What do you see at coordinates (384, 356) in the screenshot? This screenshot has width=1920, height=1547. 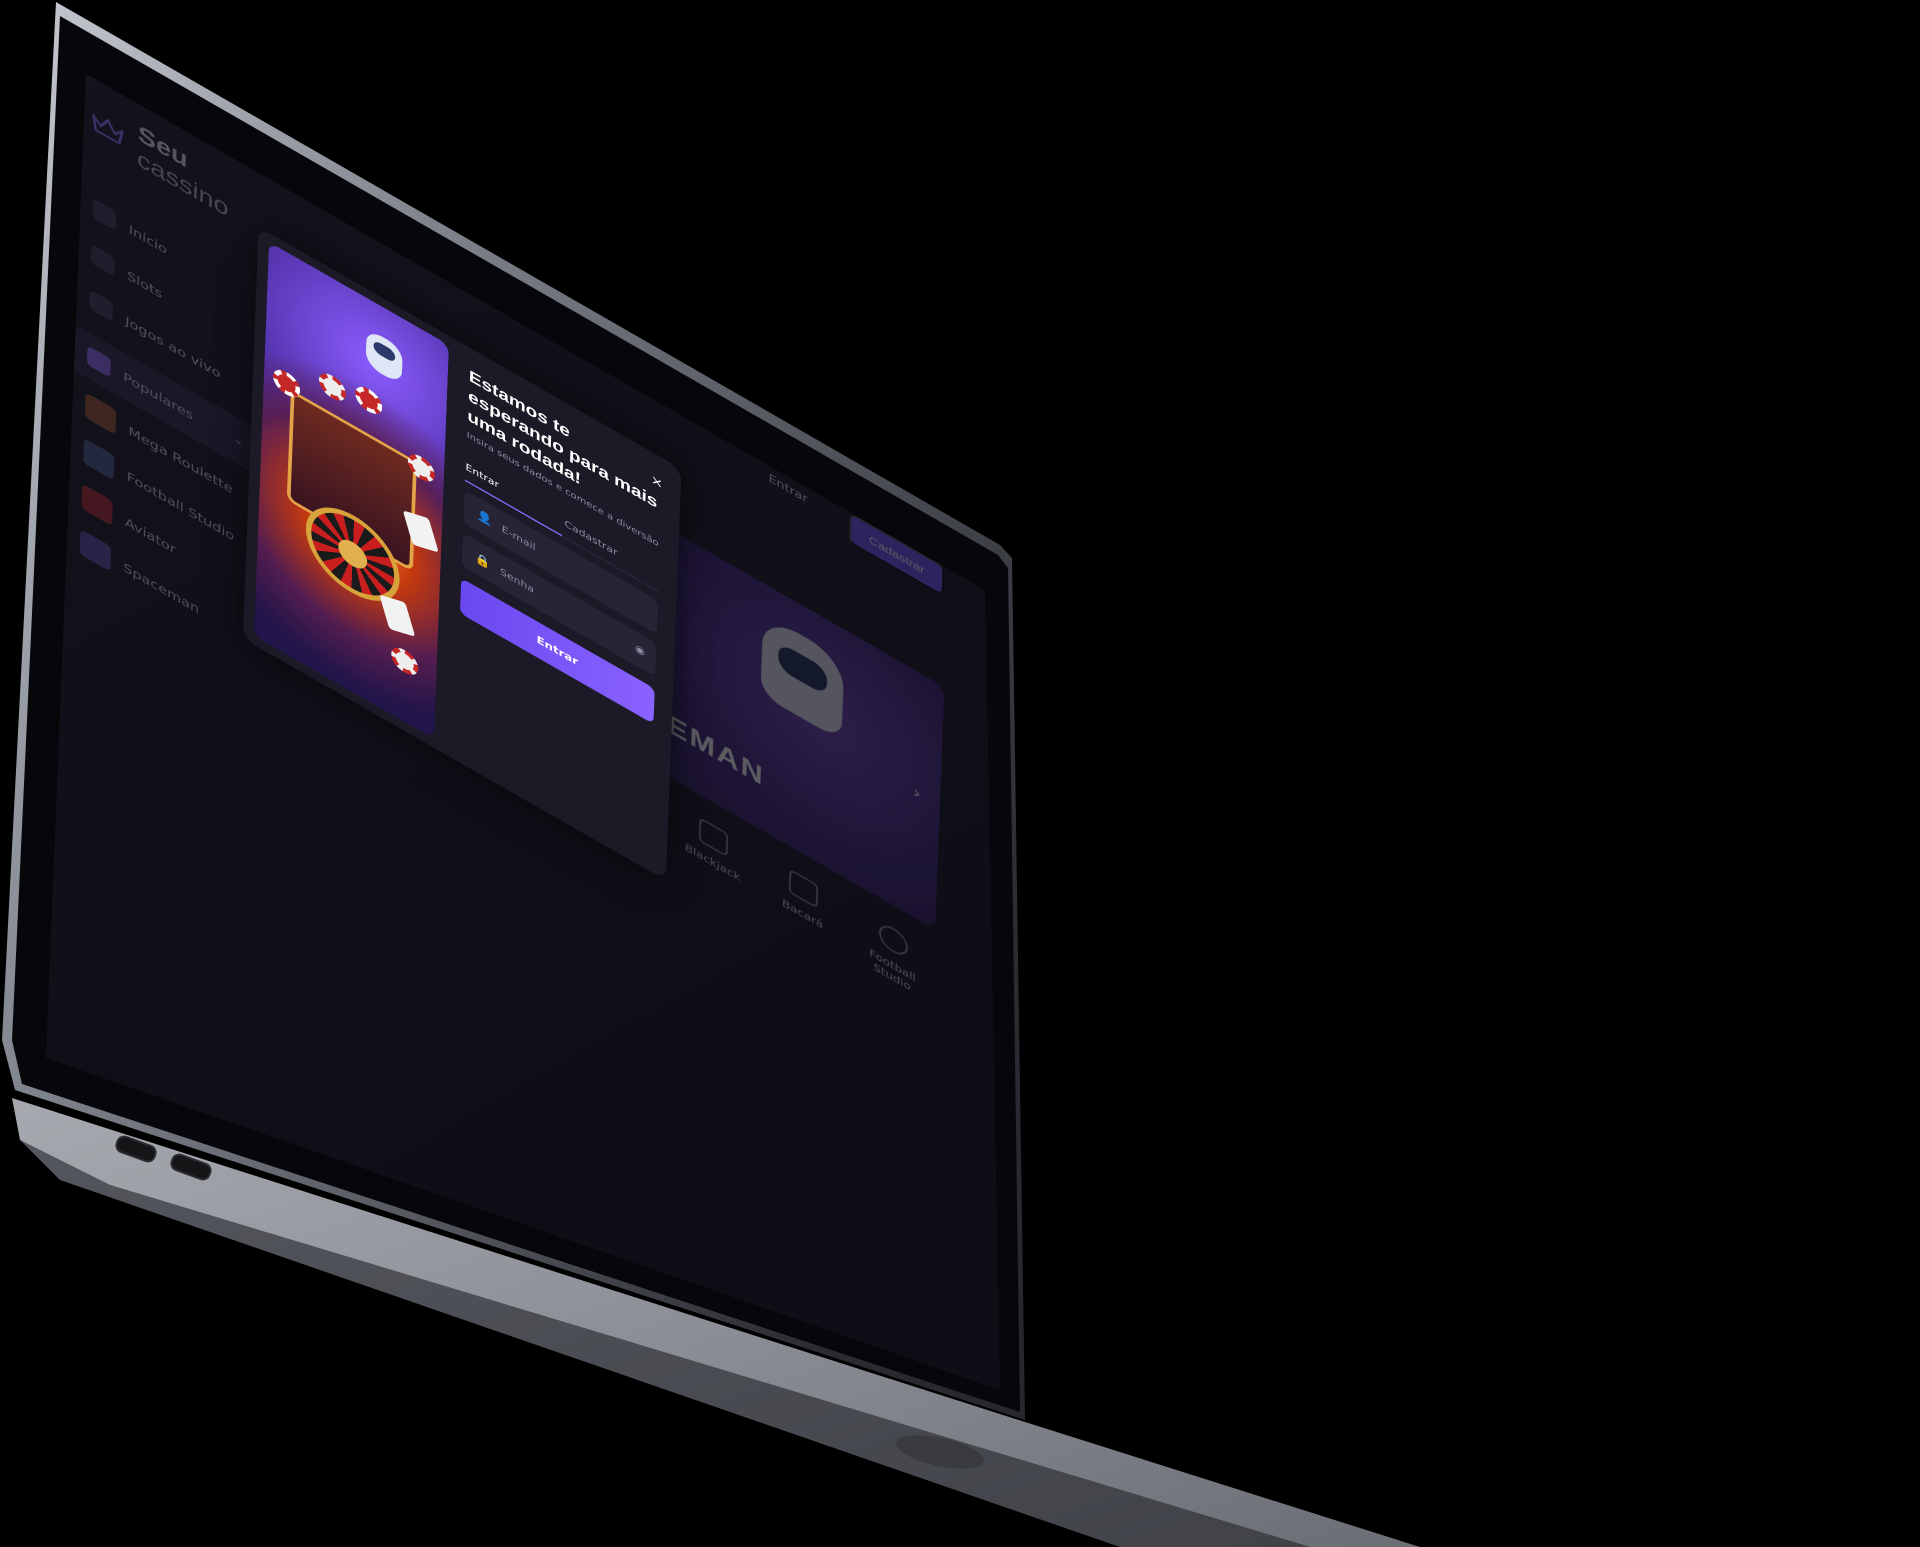 I see `astronaut-illustration` at bounding box center [384, 356].